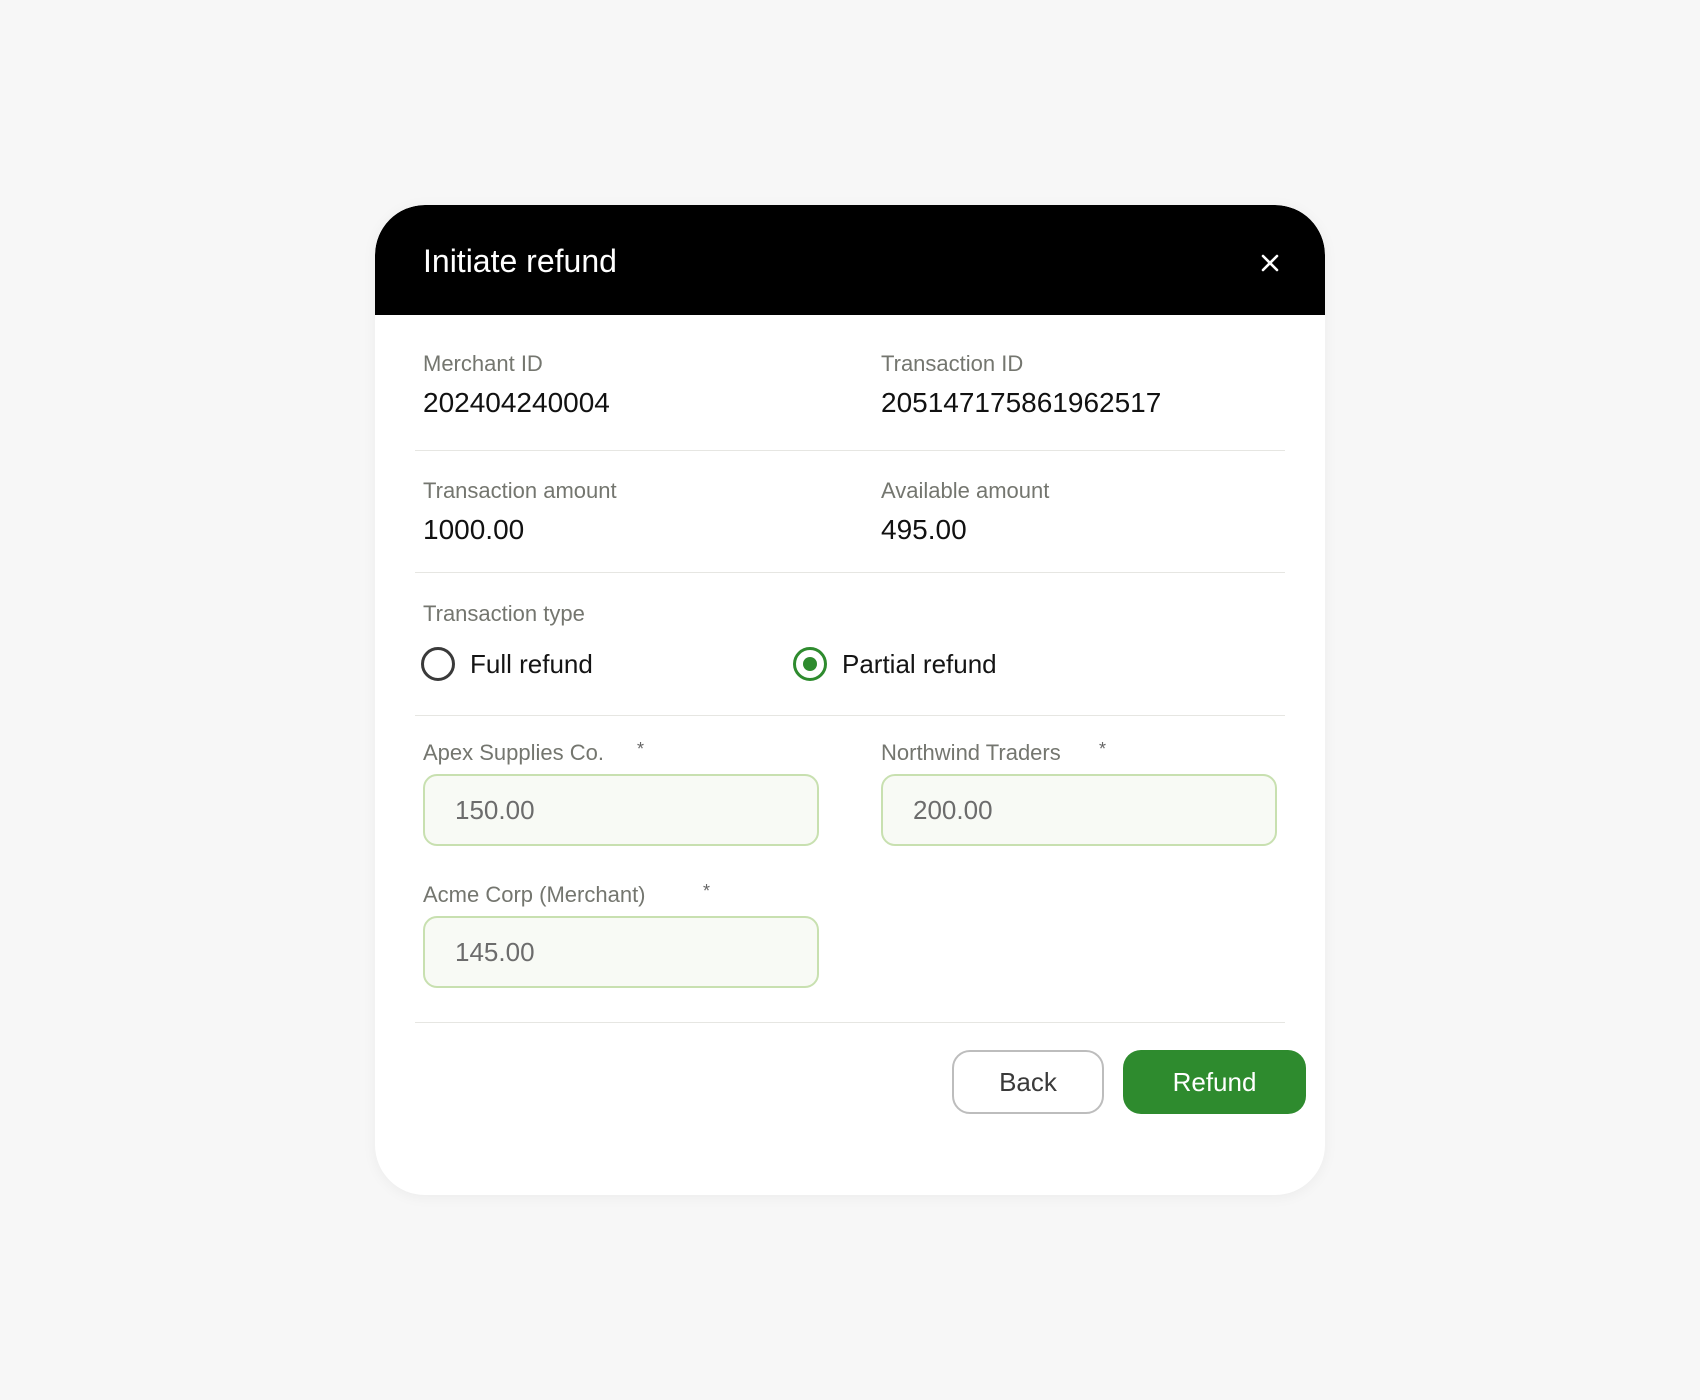 This screenshot has height=1400, width=1700. I want to click on merchant-id-label: Merchant ID, so click(483, 363).